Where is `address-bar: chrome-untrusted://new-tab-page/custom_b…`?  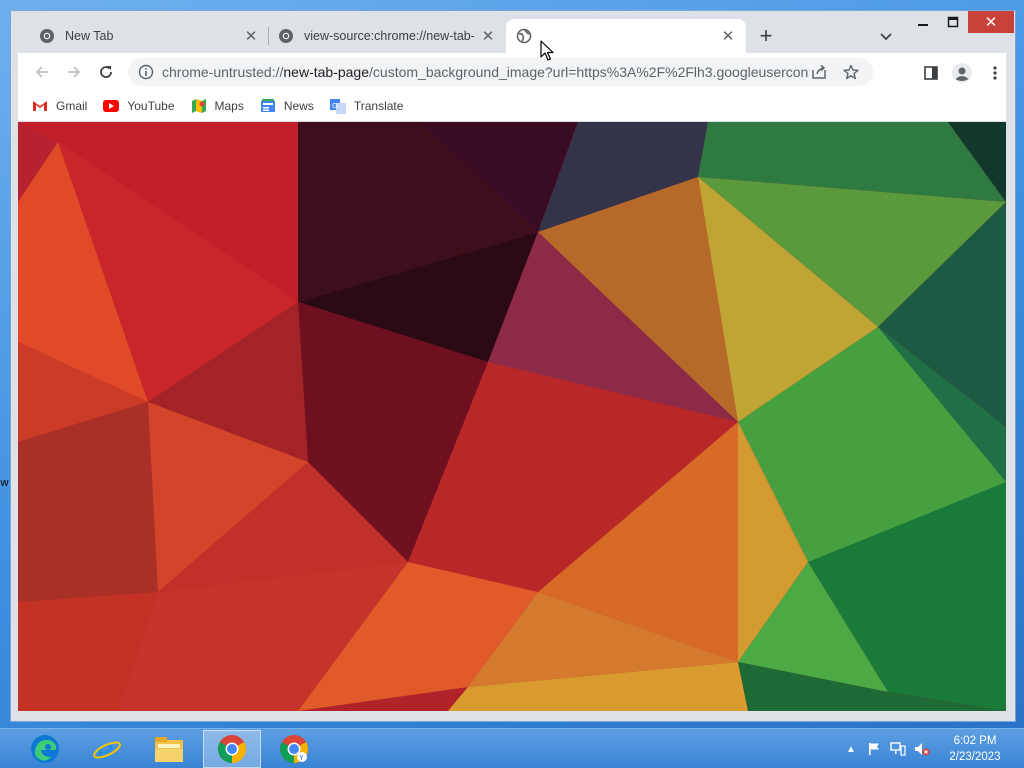 address-bar: chrome-untrusted://new-tab-page/custom_b… is located at coordinates (500, 72).